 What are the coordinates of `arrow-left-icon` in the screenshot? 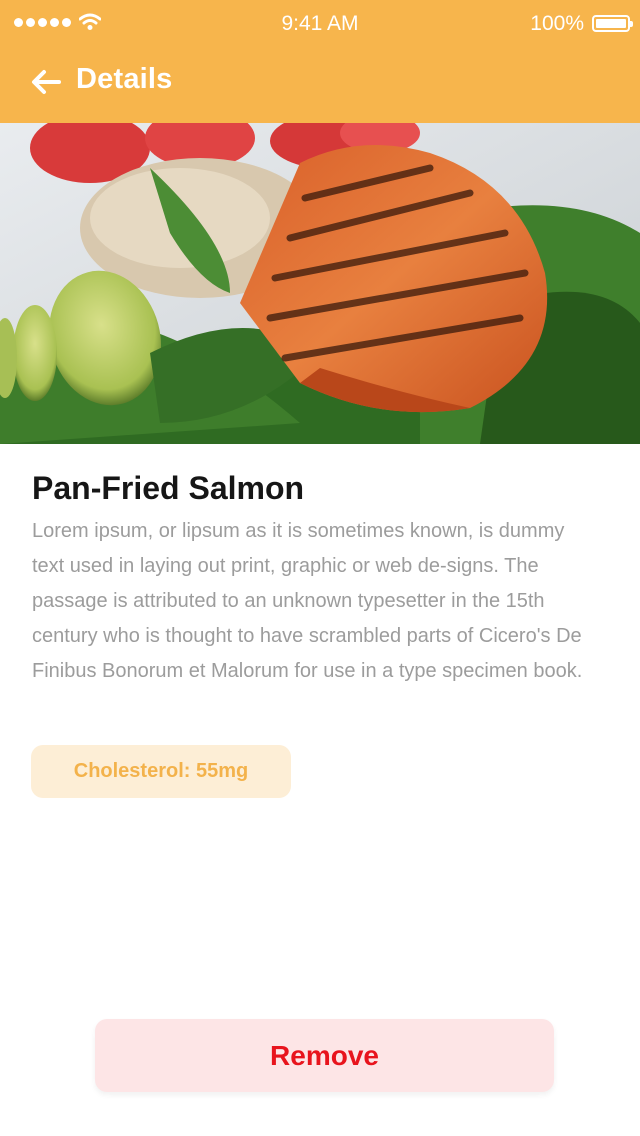 It's located at (46, 82).